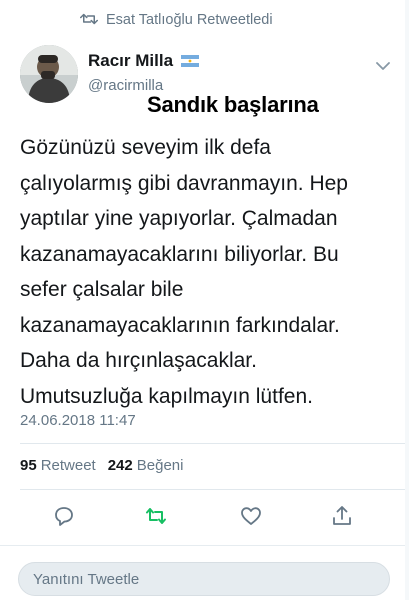 This screenshot has width=409, height=600. Describe the element at coordinates (383, 66) in the screenshot. I see `chevron-down-icon` at that location.